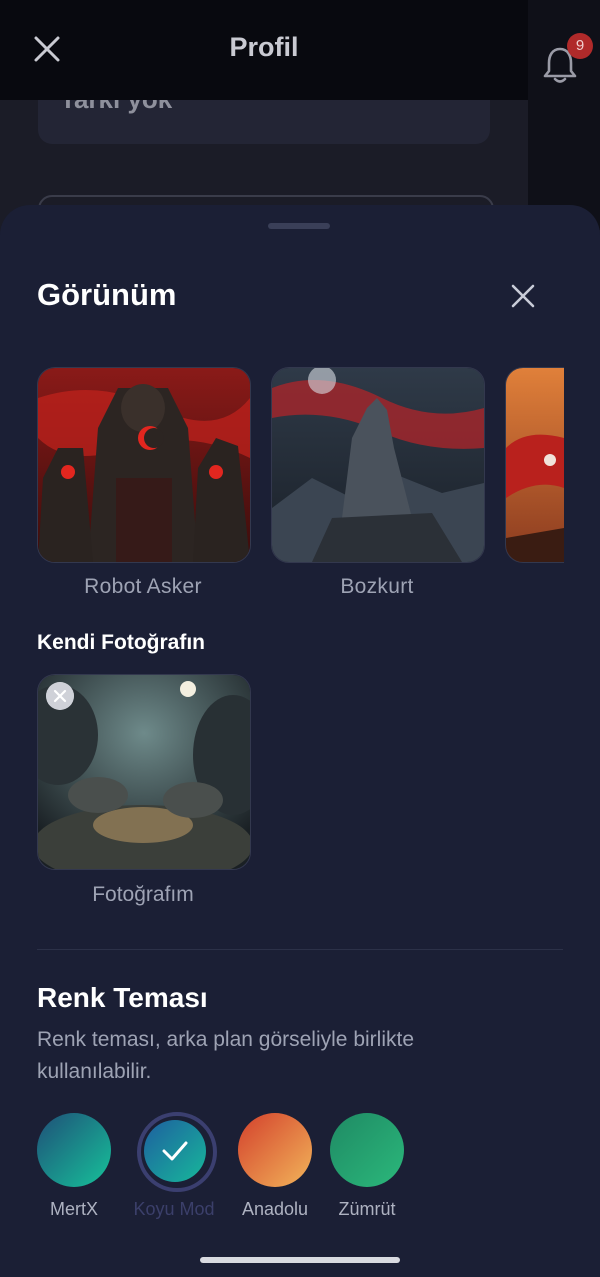  Describe the element at coordinates (367, 1209) in the screenshot. I see `theme-label: Zümrüt` at that location.